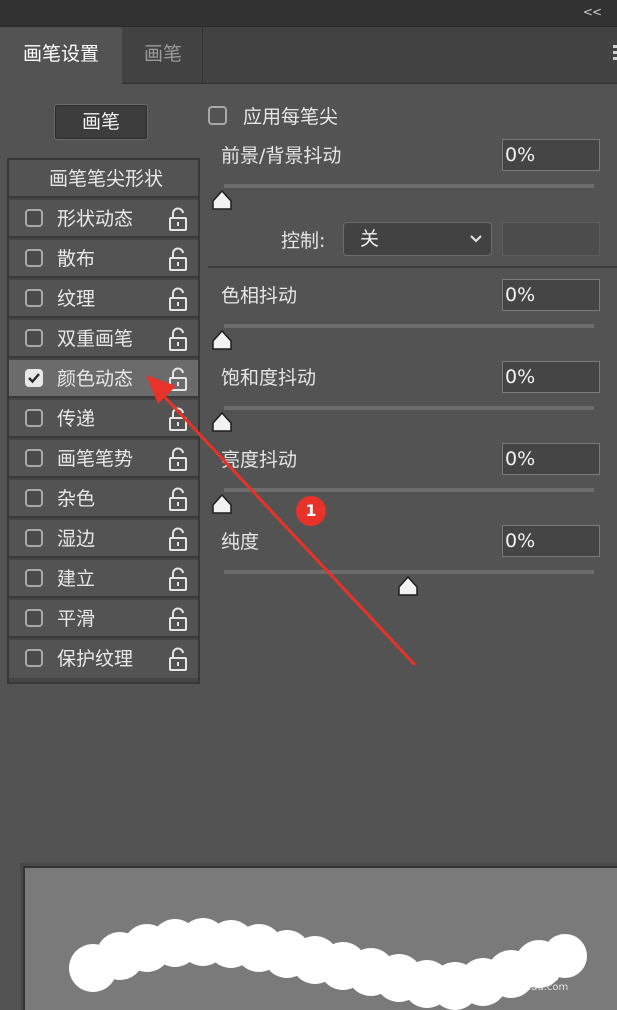 The width and height of the screenshot is (617, 1010). Describe the element at coordinates (103, 539) in the screenshot. I see `list-item-wet-edges: 湿边` at that location.